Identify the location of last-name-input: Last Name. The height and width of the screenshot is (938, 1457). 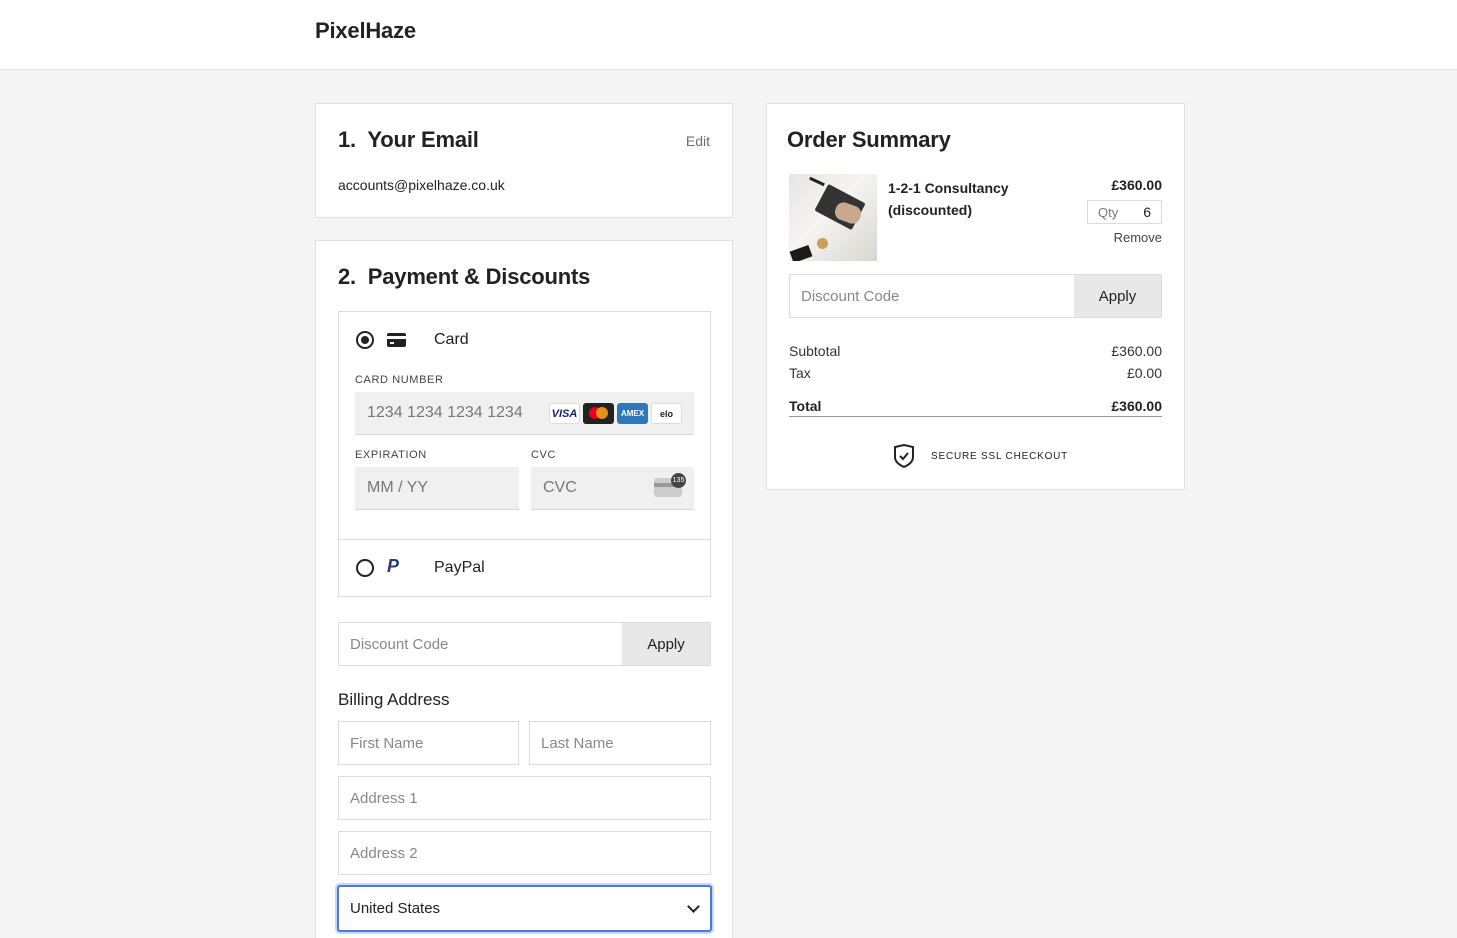
(620, 743).